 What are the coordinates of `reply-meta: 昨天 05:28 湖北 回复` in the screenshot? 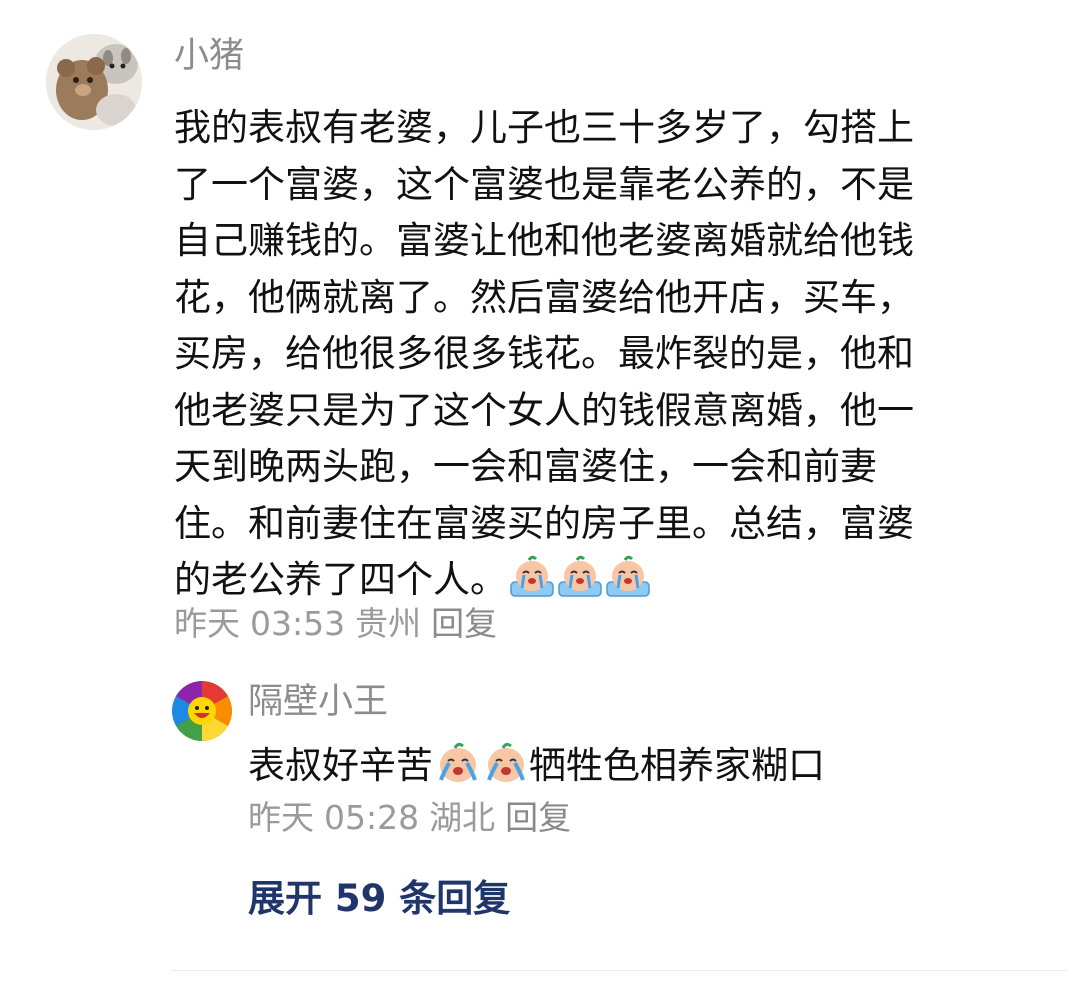 It's located at (414, 818).